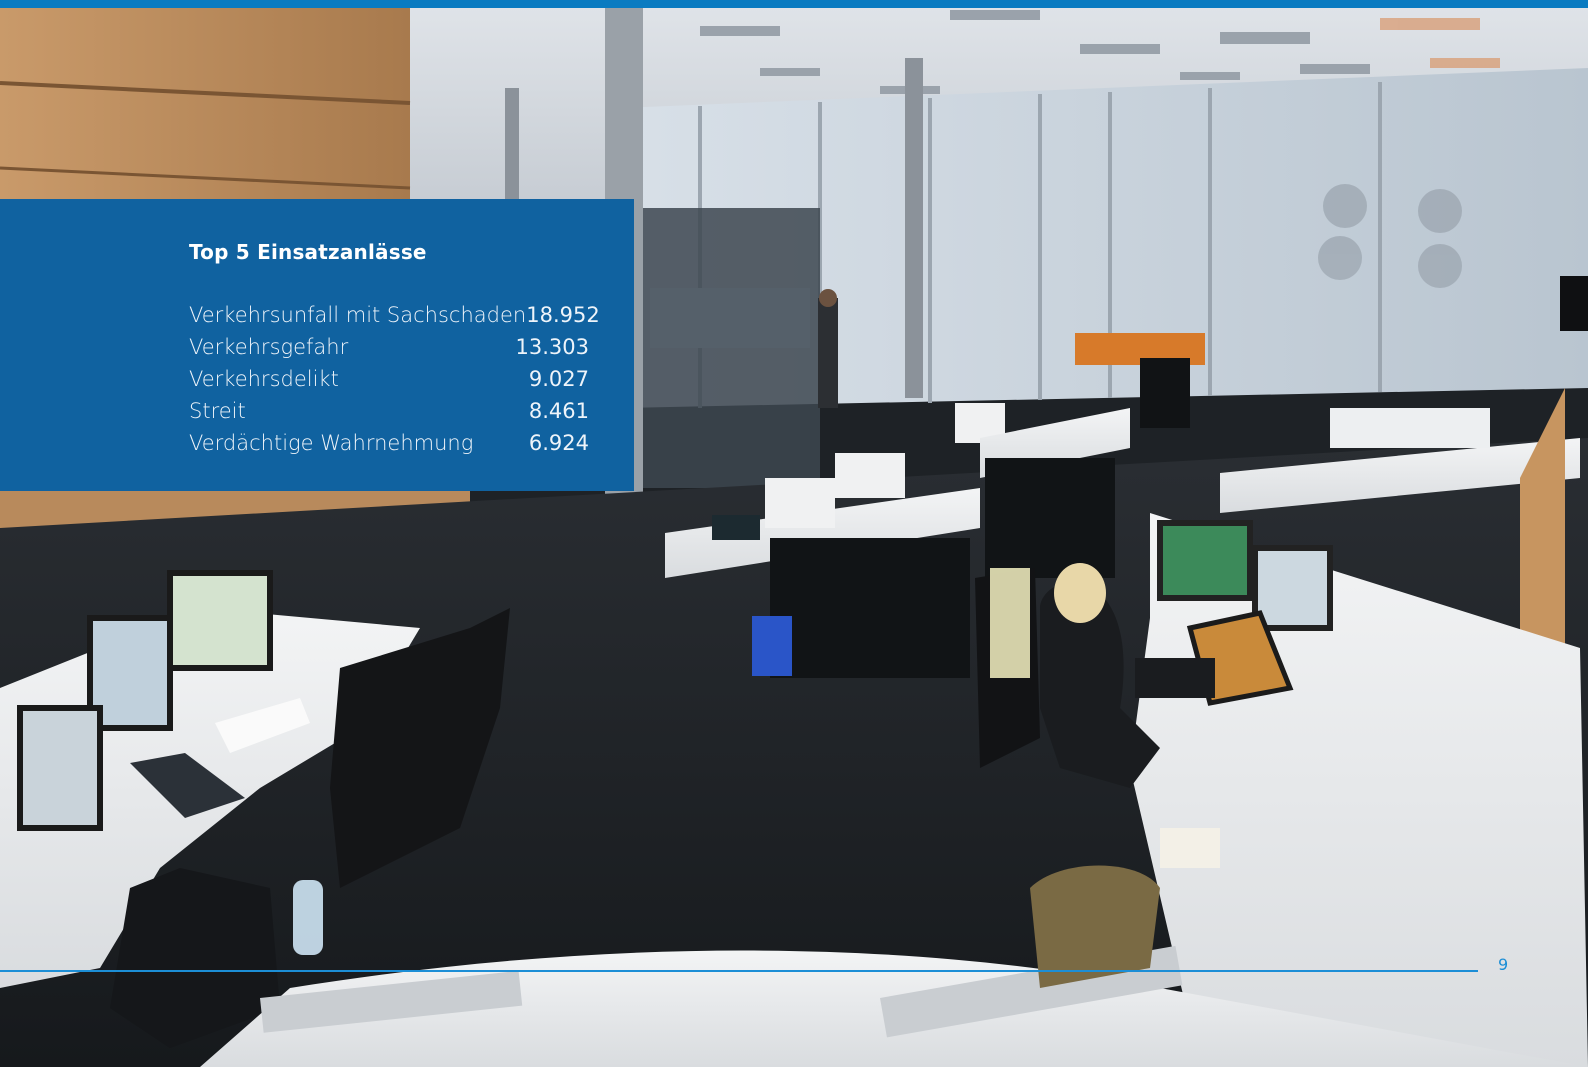 The height and width of the screenshot is (1067, 1588). What do you see at coordinates (331, 443) in the screenshot?
I see `stat-label: Verdächtige Wahrnehmung` at bounding box center [331, 443].